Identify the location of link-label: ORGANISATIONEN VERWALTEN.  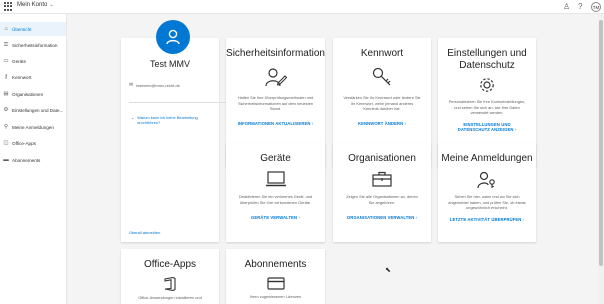
(380, 218).